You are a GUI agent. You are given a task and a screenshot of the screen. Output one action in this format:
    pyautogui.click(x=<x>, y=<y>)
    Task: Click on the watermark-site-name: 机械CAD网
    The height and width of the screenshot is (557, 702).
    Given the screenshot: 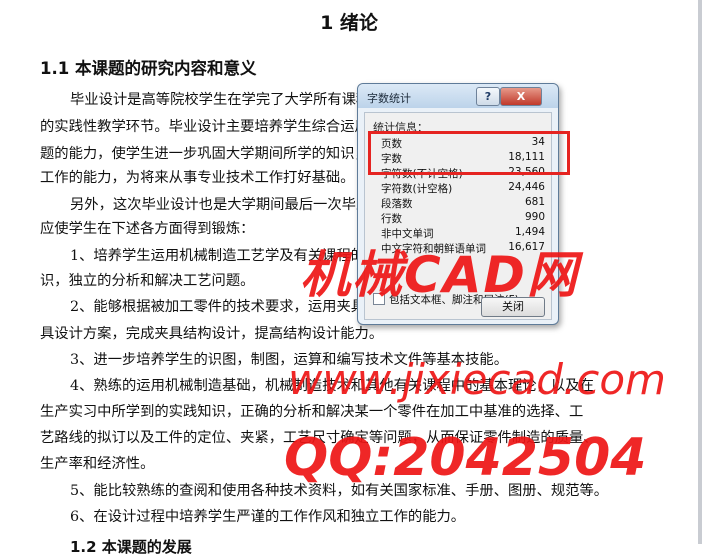 What is the action you would take?
    pyautogui.click(x=439, y=275)
    